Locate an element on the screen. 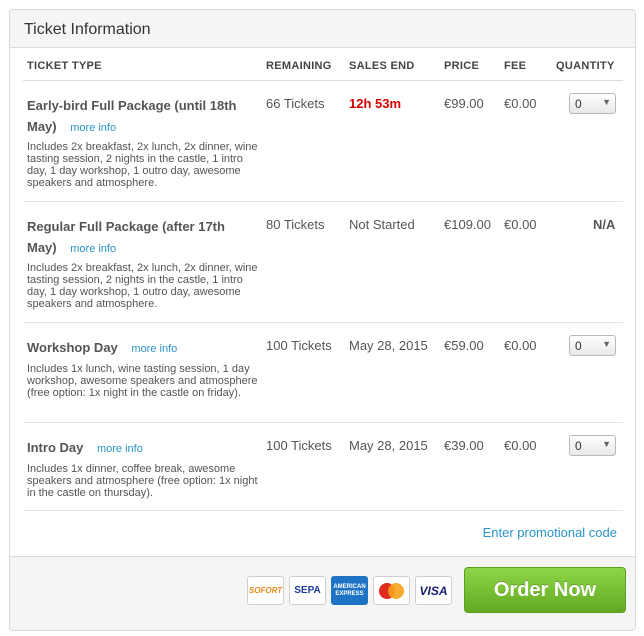 The image size is (644, 636). ticket-name: Intro Day more info is located at coordinates (85, 447).